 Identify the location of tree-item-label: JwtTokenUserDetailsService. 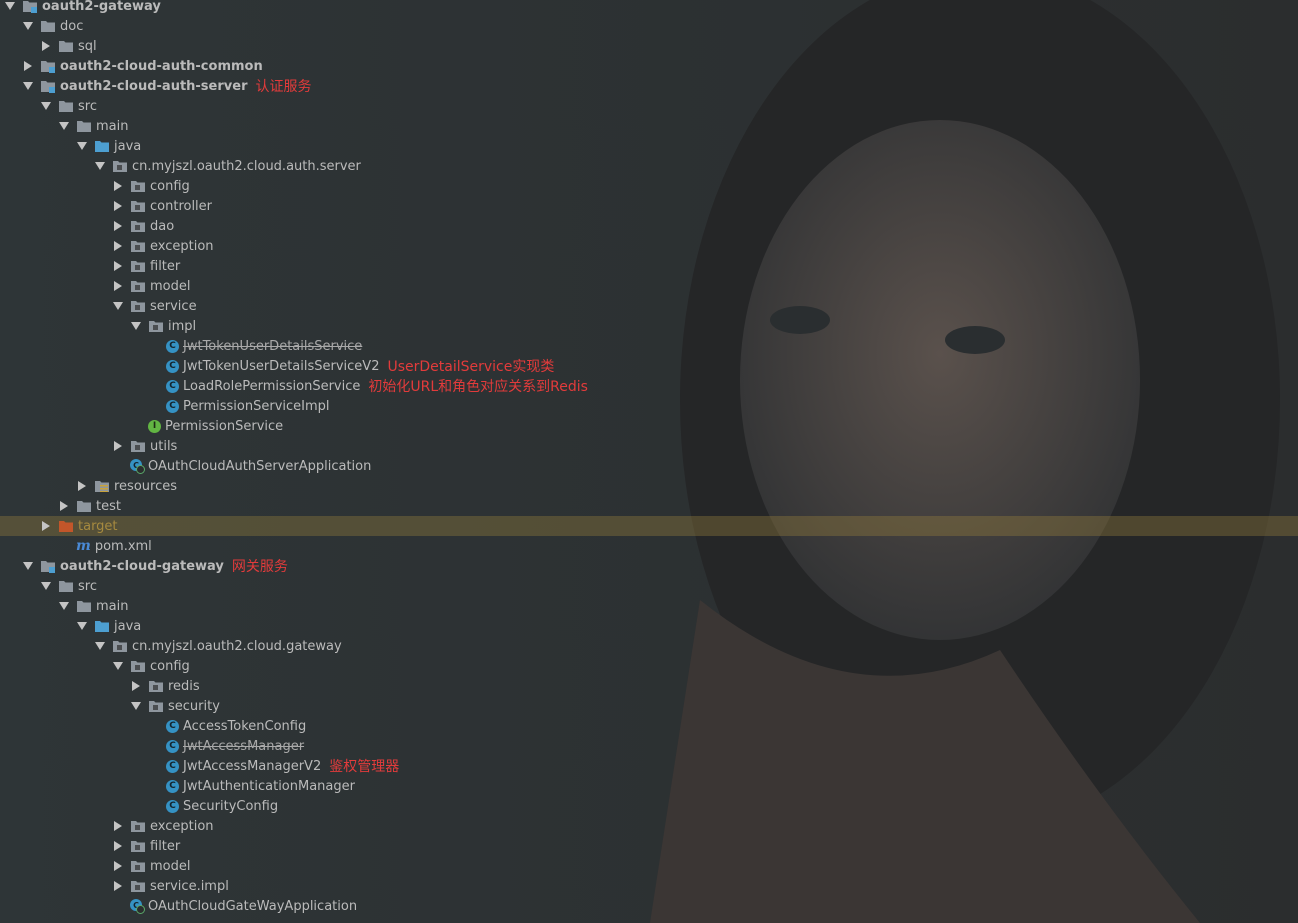
(273, 346).